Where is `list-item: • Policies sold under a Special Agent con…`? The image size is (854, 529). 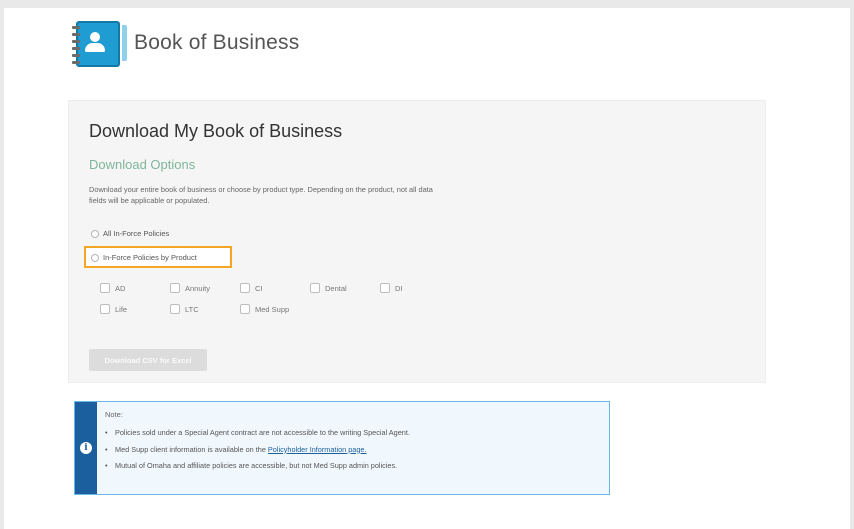 list-item: • Policies sold under a Special Agent con… is located at coordinates (257, 432).